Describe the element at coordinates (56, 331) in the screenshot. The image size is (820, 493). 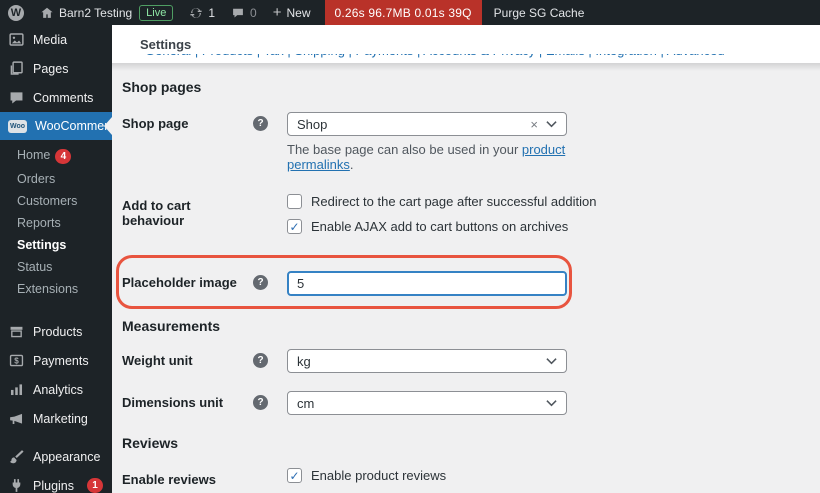
I see `sidebar-item-products: Products` at that location.